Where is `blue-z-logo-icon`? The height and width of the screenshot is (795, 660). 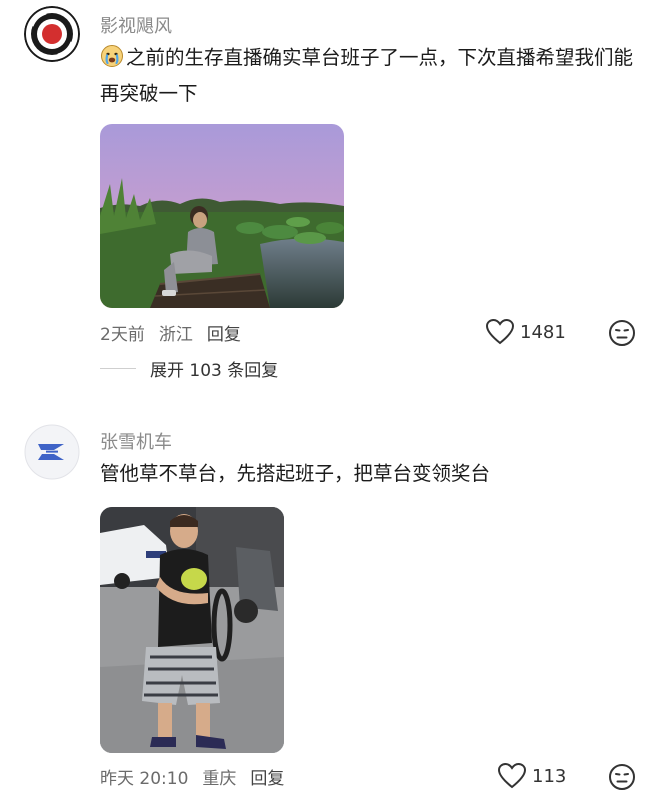
blue-z-logo-icon is located at coordinates (52, 452).